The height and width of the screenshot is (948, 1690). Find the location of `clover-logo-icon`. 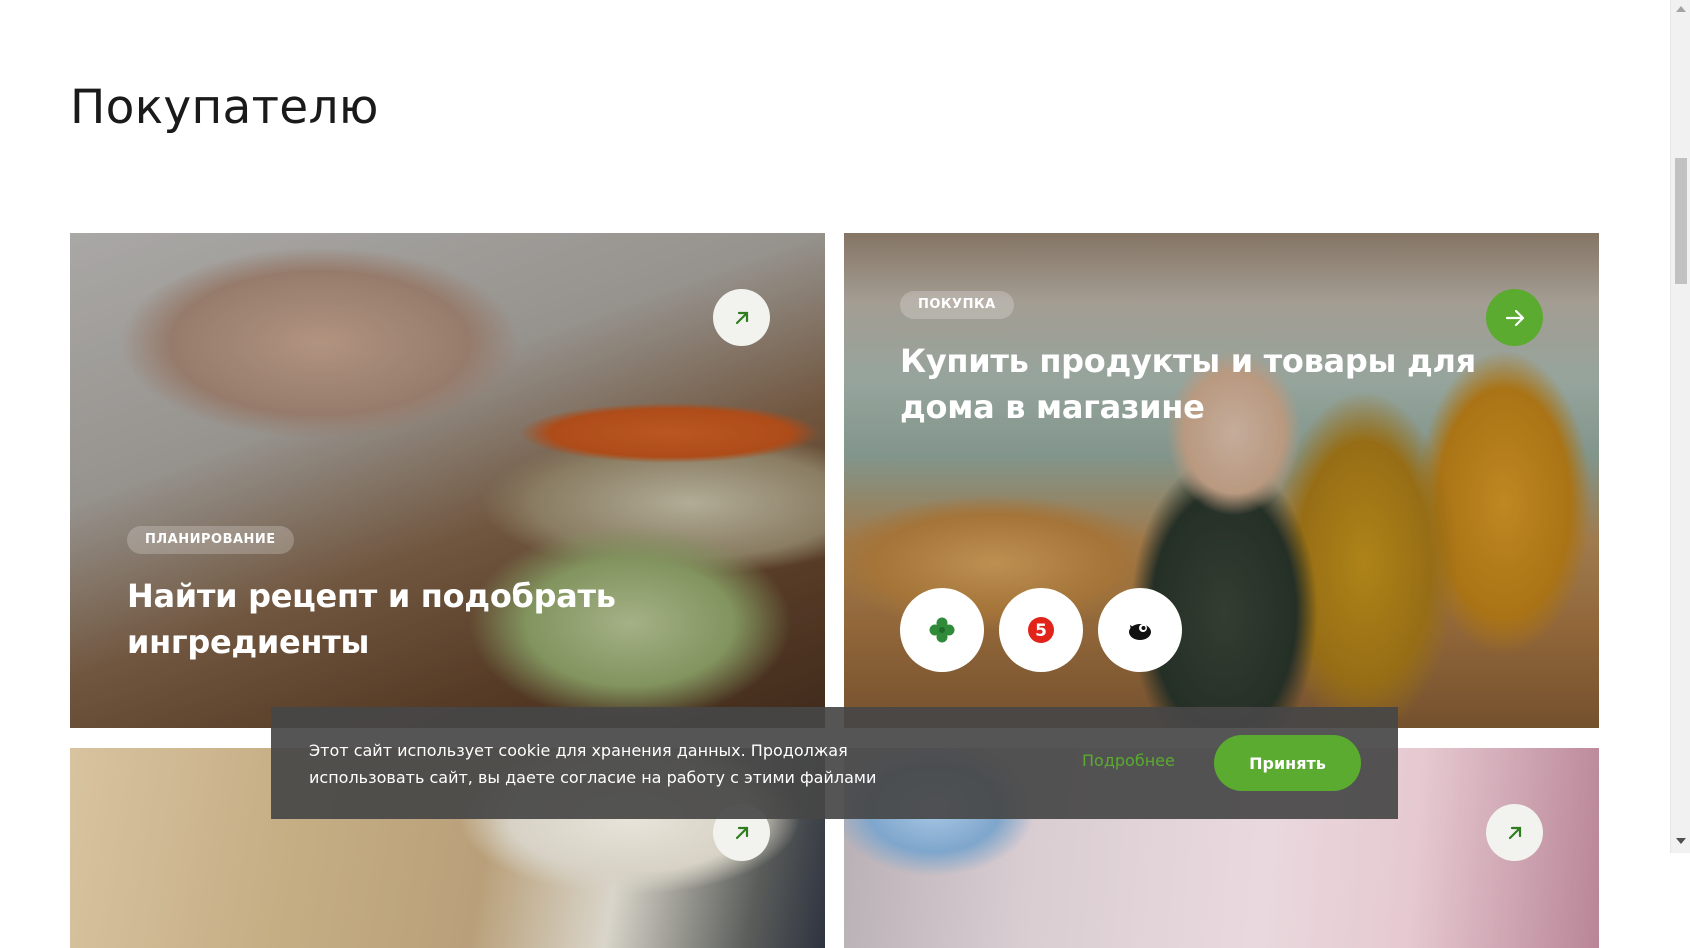

clover-logo-icon is located at coordinates (942, 630).